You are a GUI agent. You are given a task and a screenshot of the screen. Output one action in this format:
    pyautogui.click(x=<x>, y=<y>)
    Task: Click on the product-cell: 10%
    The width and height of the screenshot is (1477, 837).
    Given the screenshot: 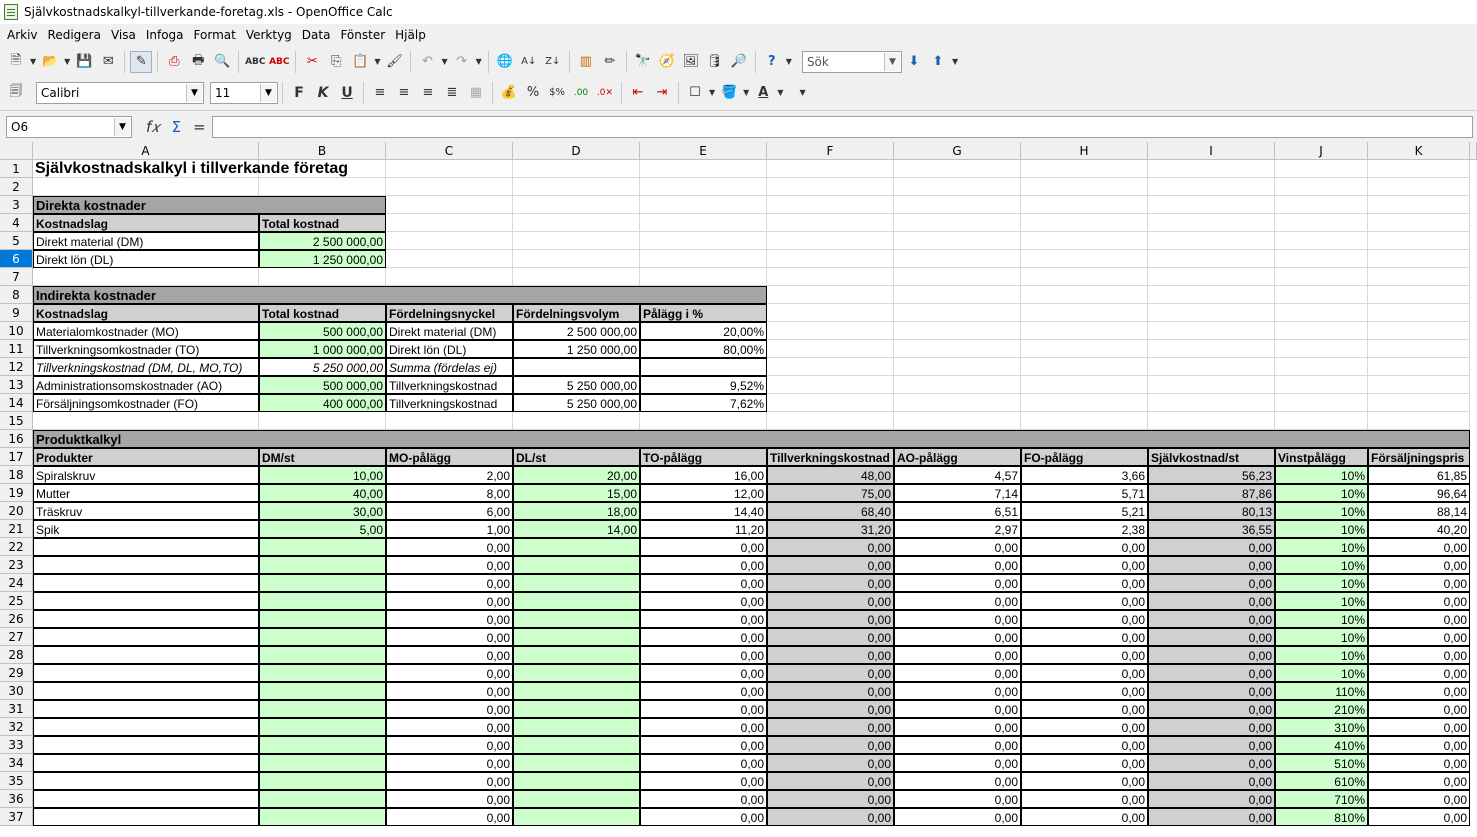 What is the action you would take?
    pyautogui.click(x=1321, y=583)
    